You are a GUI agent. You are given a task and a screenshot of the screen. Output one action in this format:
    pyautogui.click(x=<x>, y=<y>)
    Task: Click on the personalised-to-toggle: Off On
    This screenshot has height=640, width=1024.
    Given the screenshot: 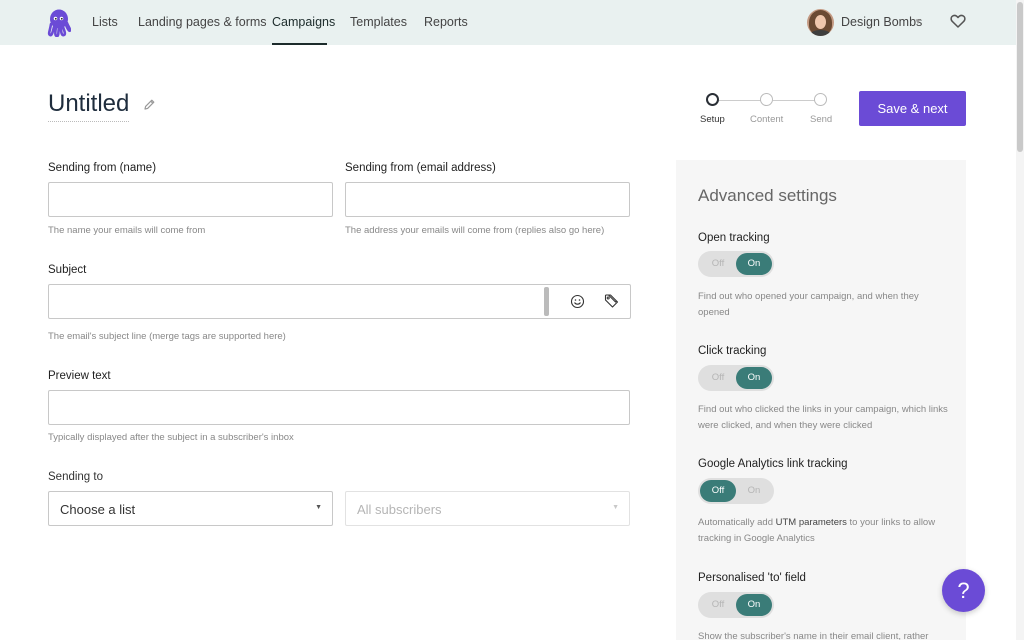 What is the action you would take?
    pyautogui.click(x=736, y=605)
    